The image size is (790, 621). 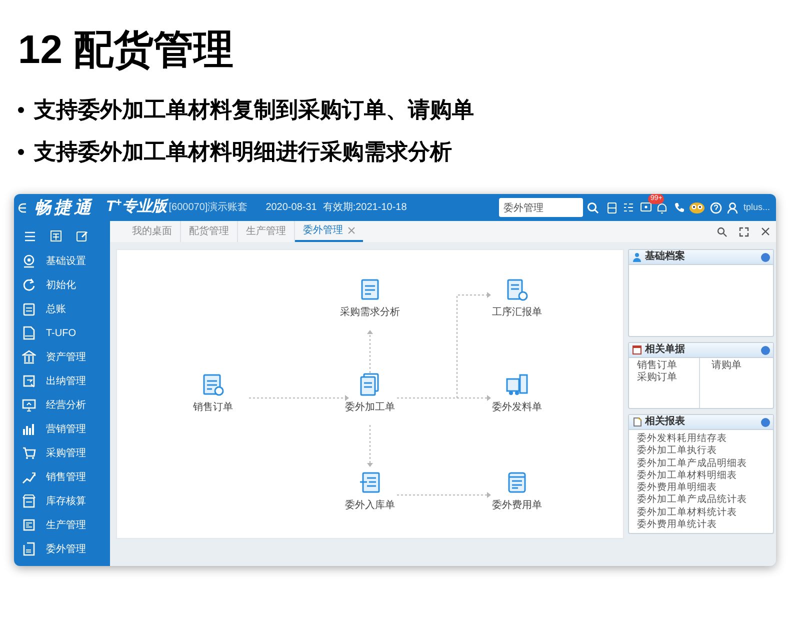 What do you see at coordinates (765, 231) in the screenshot?
I see `close-icon` at bounding box center [765, 231].